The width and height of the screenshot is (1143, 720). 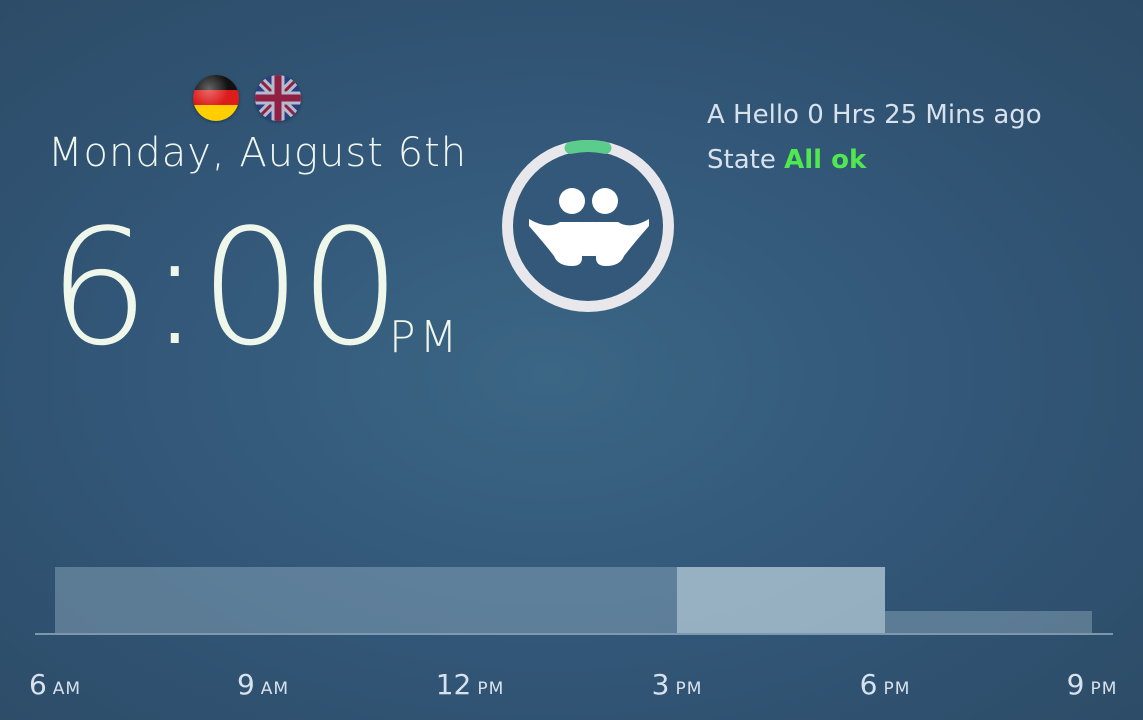 I want to click on uk-flag-icon, so click(x=278, y=98).